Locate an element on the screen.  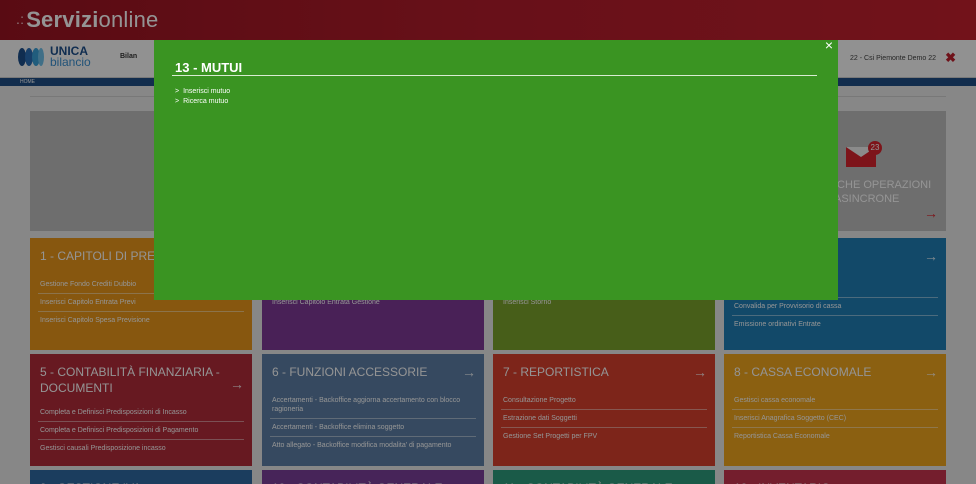
modal-title: 13 - MUTUI is located at coordinates (209, 67).